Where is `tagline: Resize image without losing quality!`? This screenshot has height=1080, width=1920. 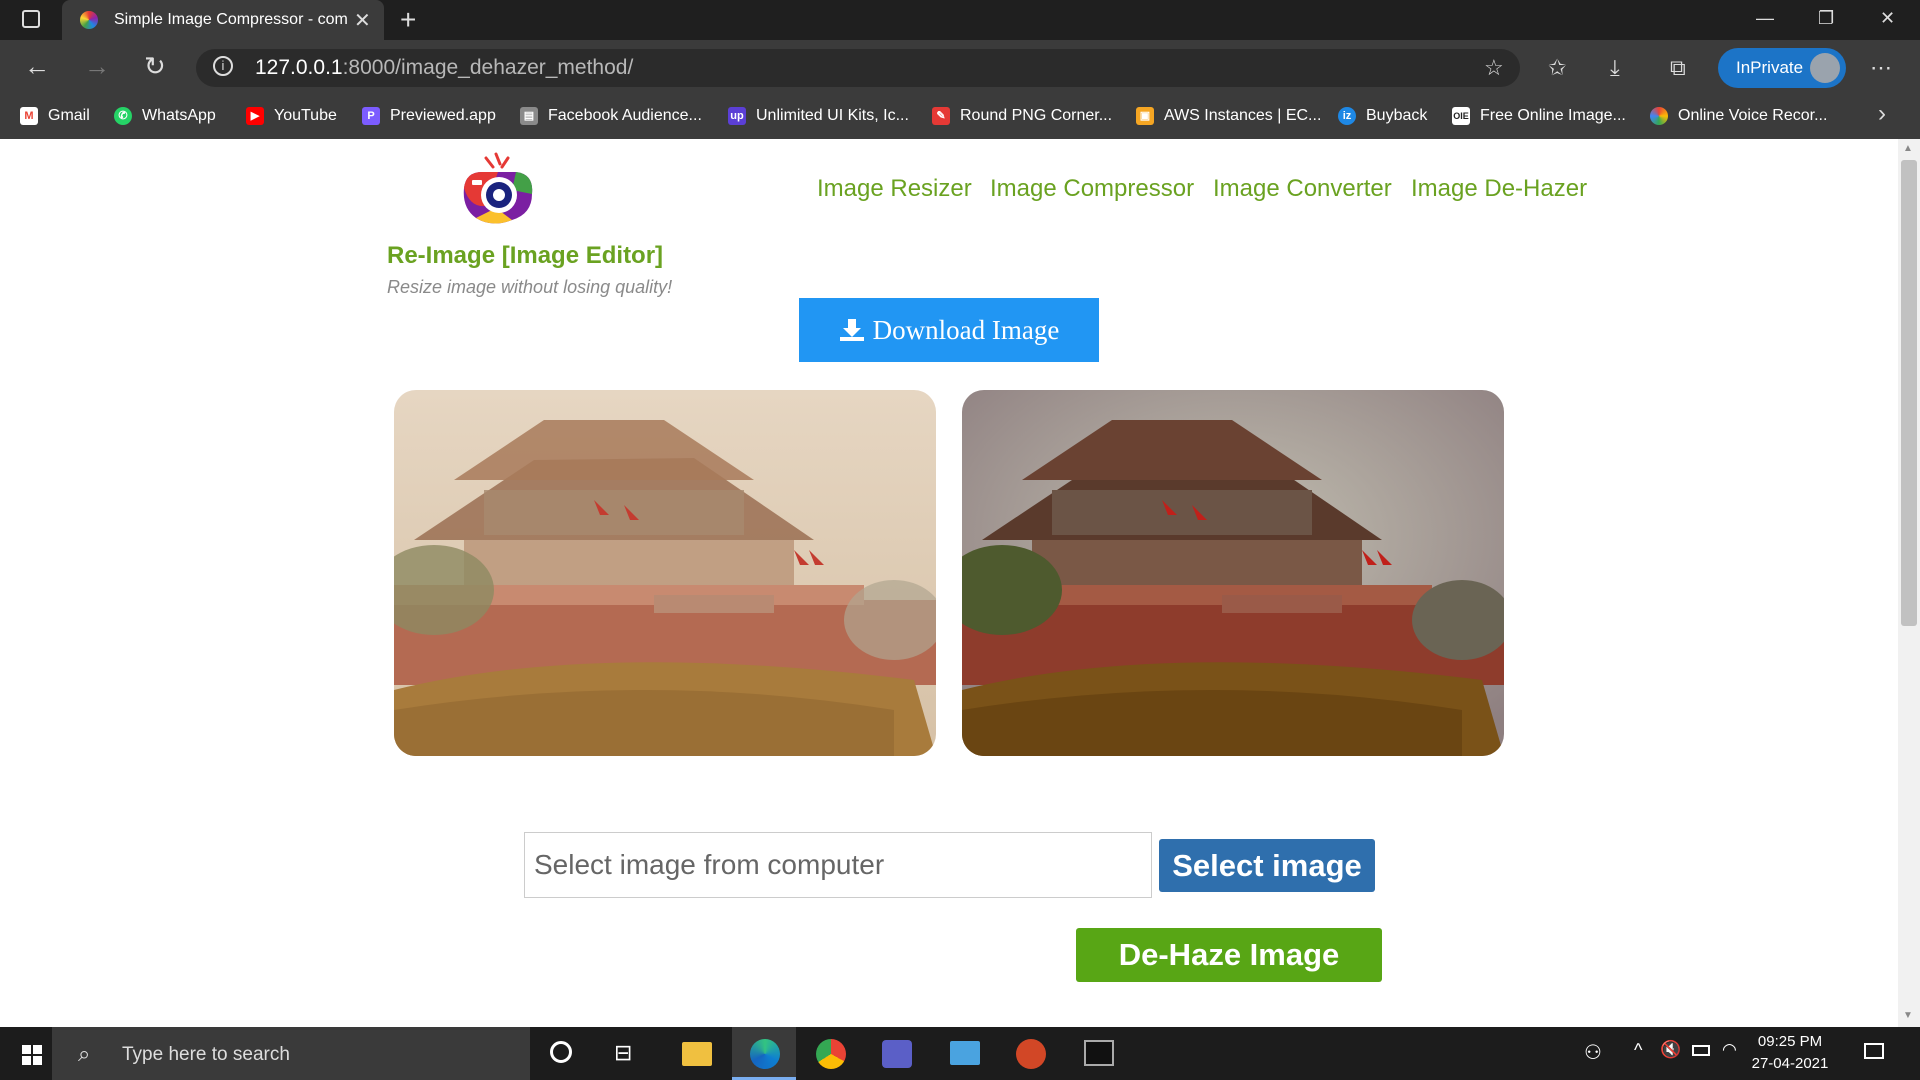
tagline: Resize image without losing quality! is located at coordinates (530, 287).